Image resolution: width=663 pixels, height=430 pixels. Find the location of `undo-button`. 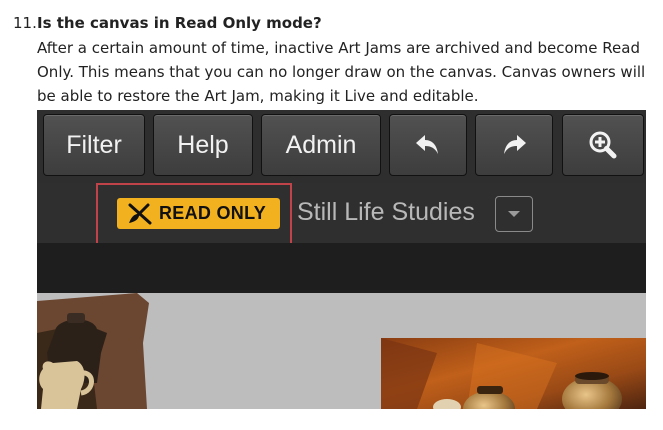

undo-button is located at coordinates (428, 145).